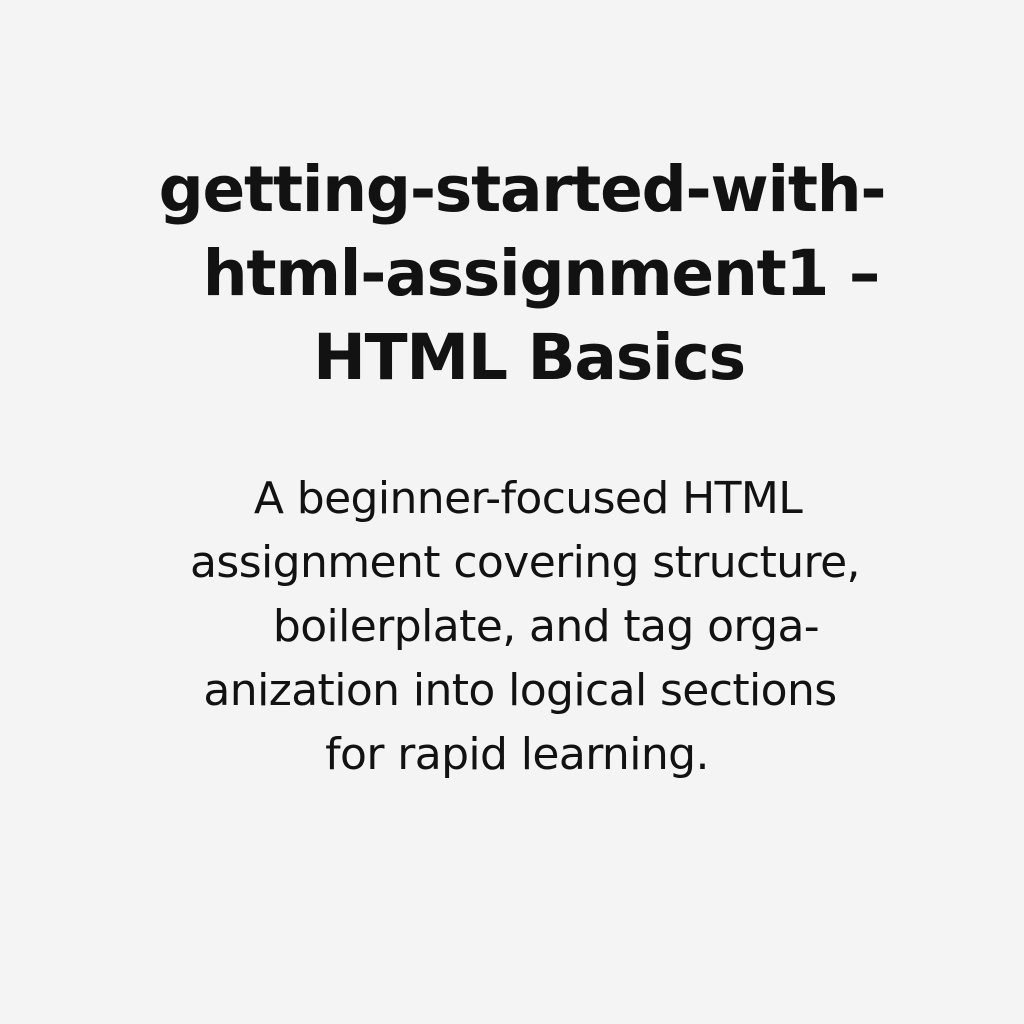 This screenshot has width=1024, height=1024. I want to click on title-line-3: HTML Basics, so click(529, 357).